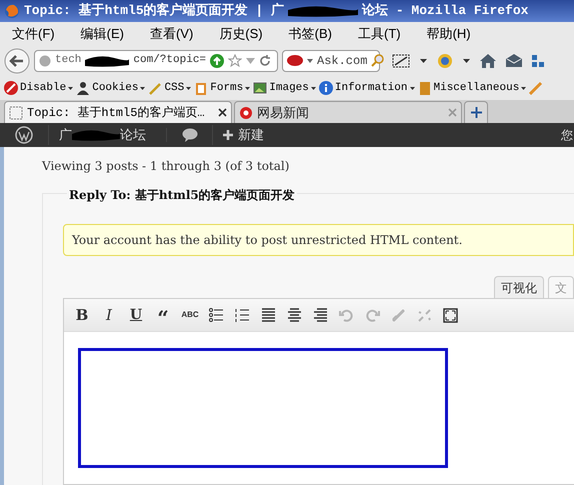 This screenshot has height=485, width=574. Describe the element at coordinates (448, 34) in the screenshot. I see `menu-item: 帮助(H)` at that location.